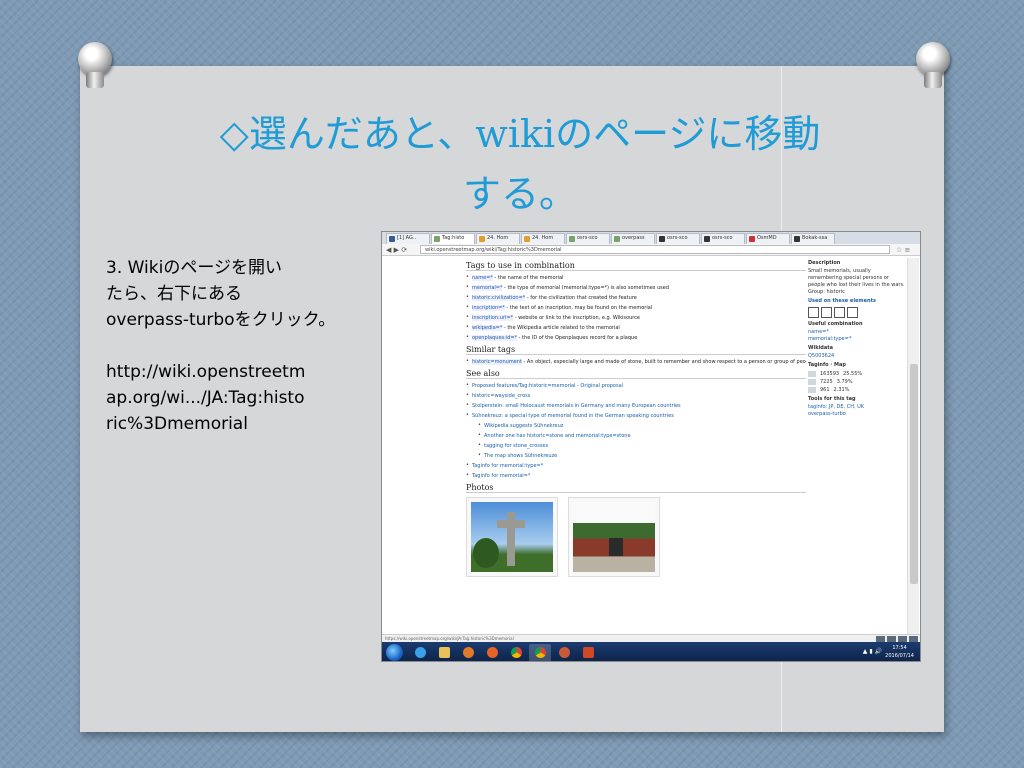  I want to click on pushpin-icon, so click(95, 65).